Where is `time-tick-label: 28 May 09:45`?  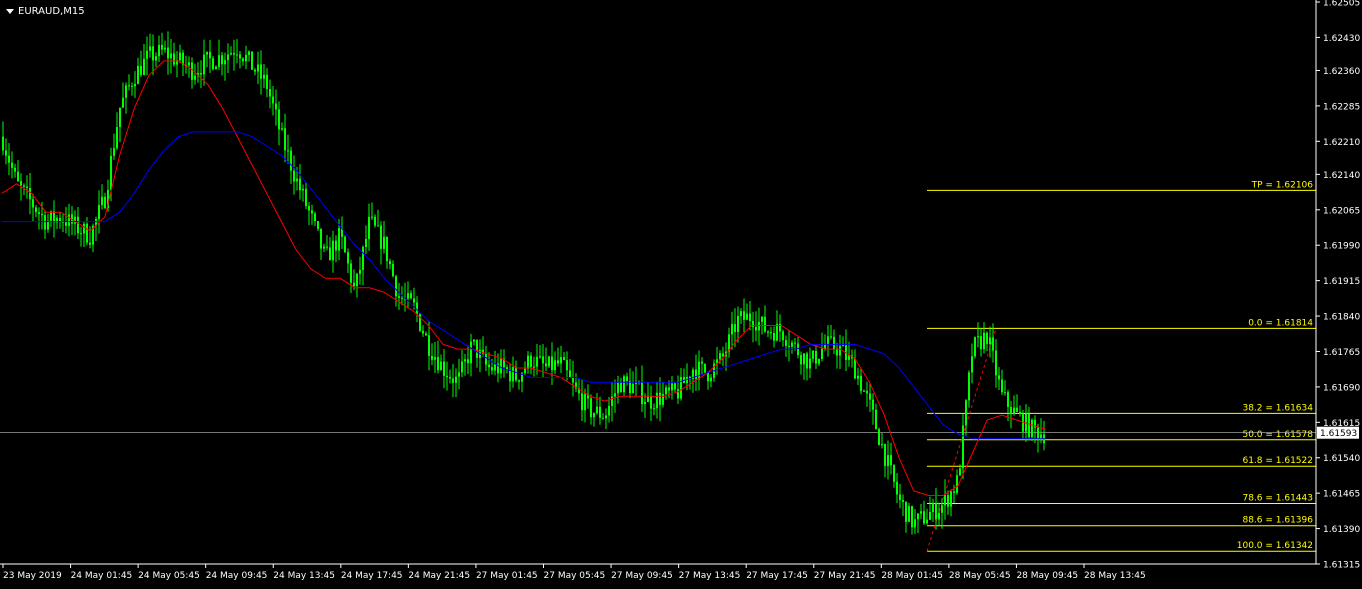
time-tick-label: 28 May 09:45 is located at coordinates (1047, 576).